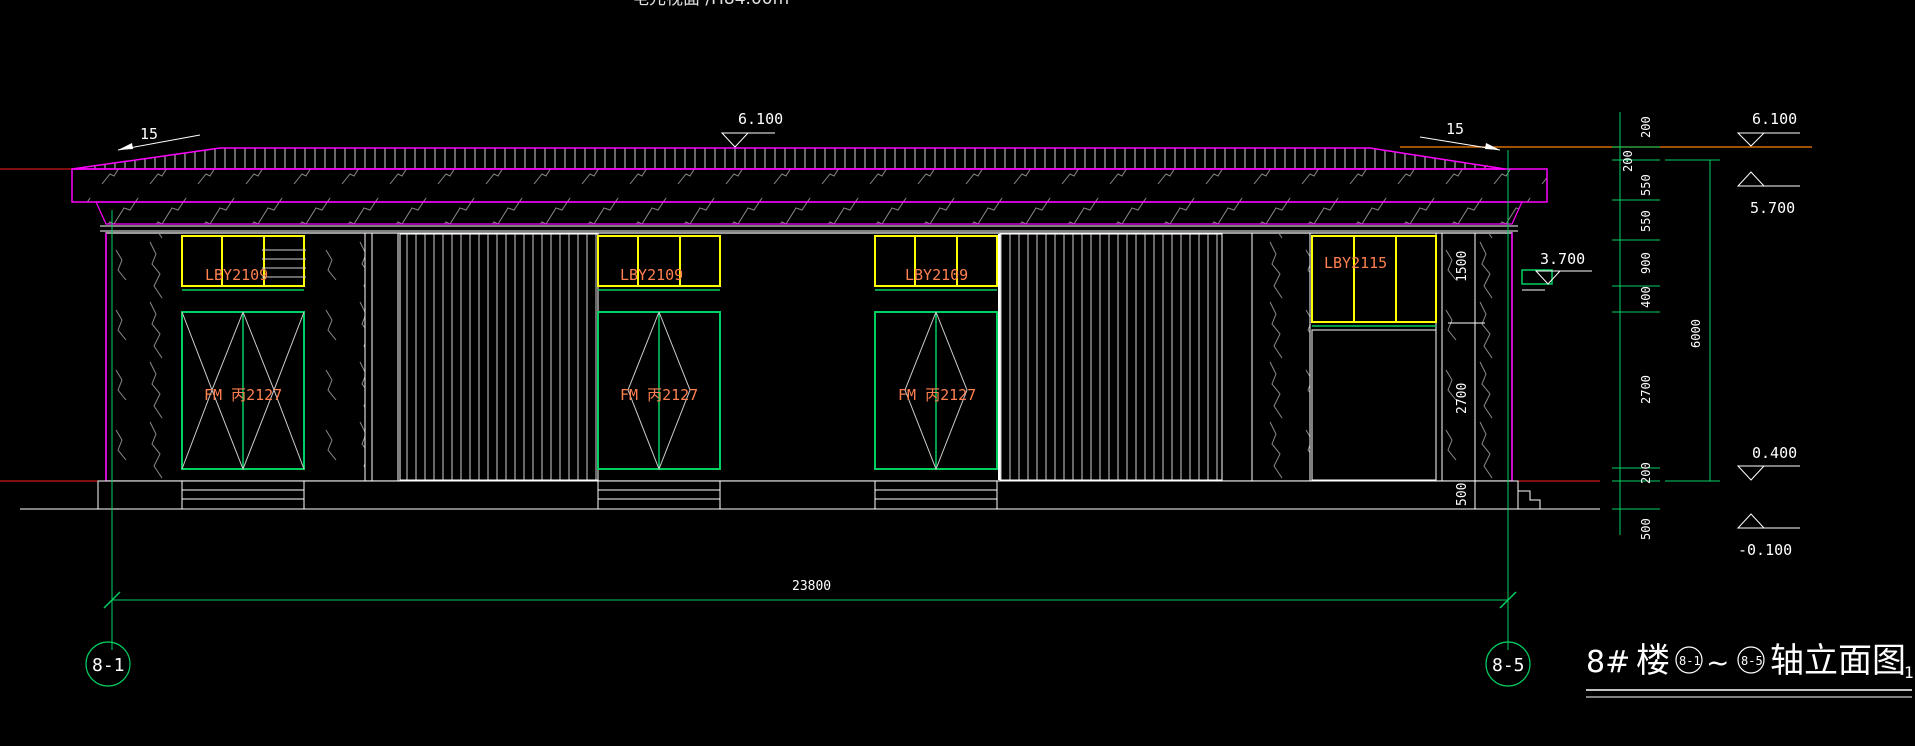  I want to click on axis-bubble-8-1: 8-1, so click(108, 664).